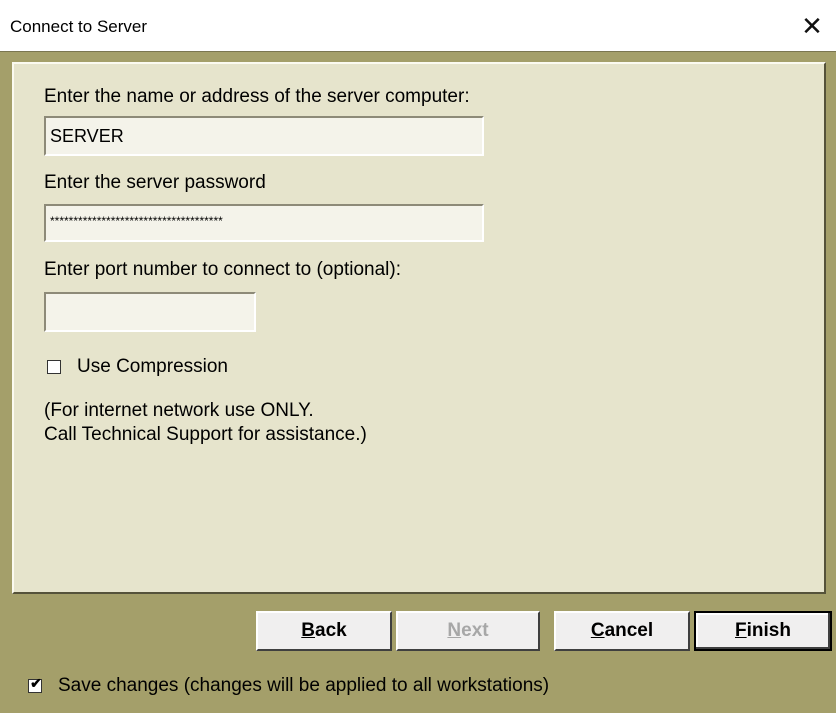 The width and height of the screenshot is (836, 713). Describe the element at coordinates (812, 26) in the screenshot. I see `close-icon: ✕` at that location.